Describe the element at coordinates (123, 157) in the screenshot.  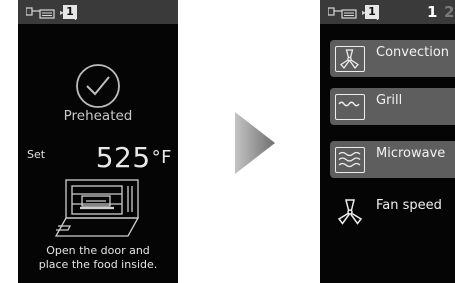
I see `temperature-value: 525` at that location.